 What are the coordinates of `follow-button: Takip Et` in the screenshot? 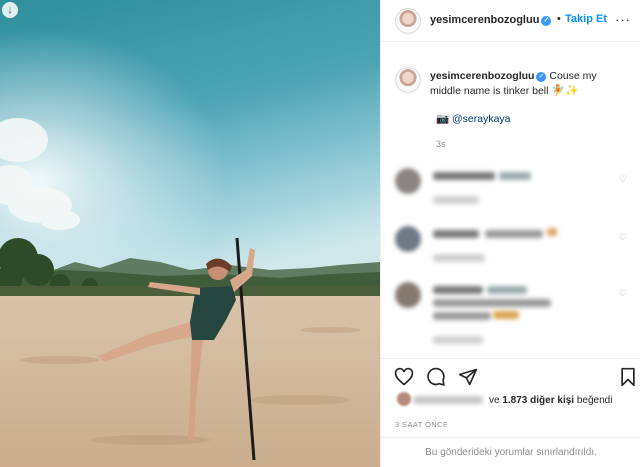 It's located at (586, 19).